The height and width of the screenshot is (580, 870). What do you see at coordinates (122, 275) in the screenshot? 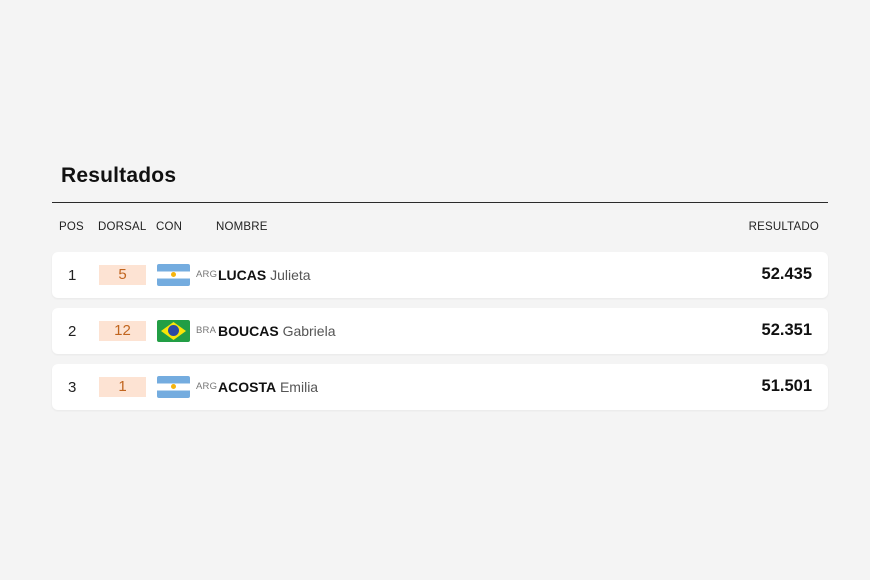
I see `bib-number-badge: 5` at bounding box center [122, 275].